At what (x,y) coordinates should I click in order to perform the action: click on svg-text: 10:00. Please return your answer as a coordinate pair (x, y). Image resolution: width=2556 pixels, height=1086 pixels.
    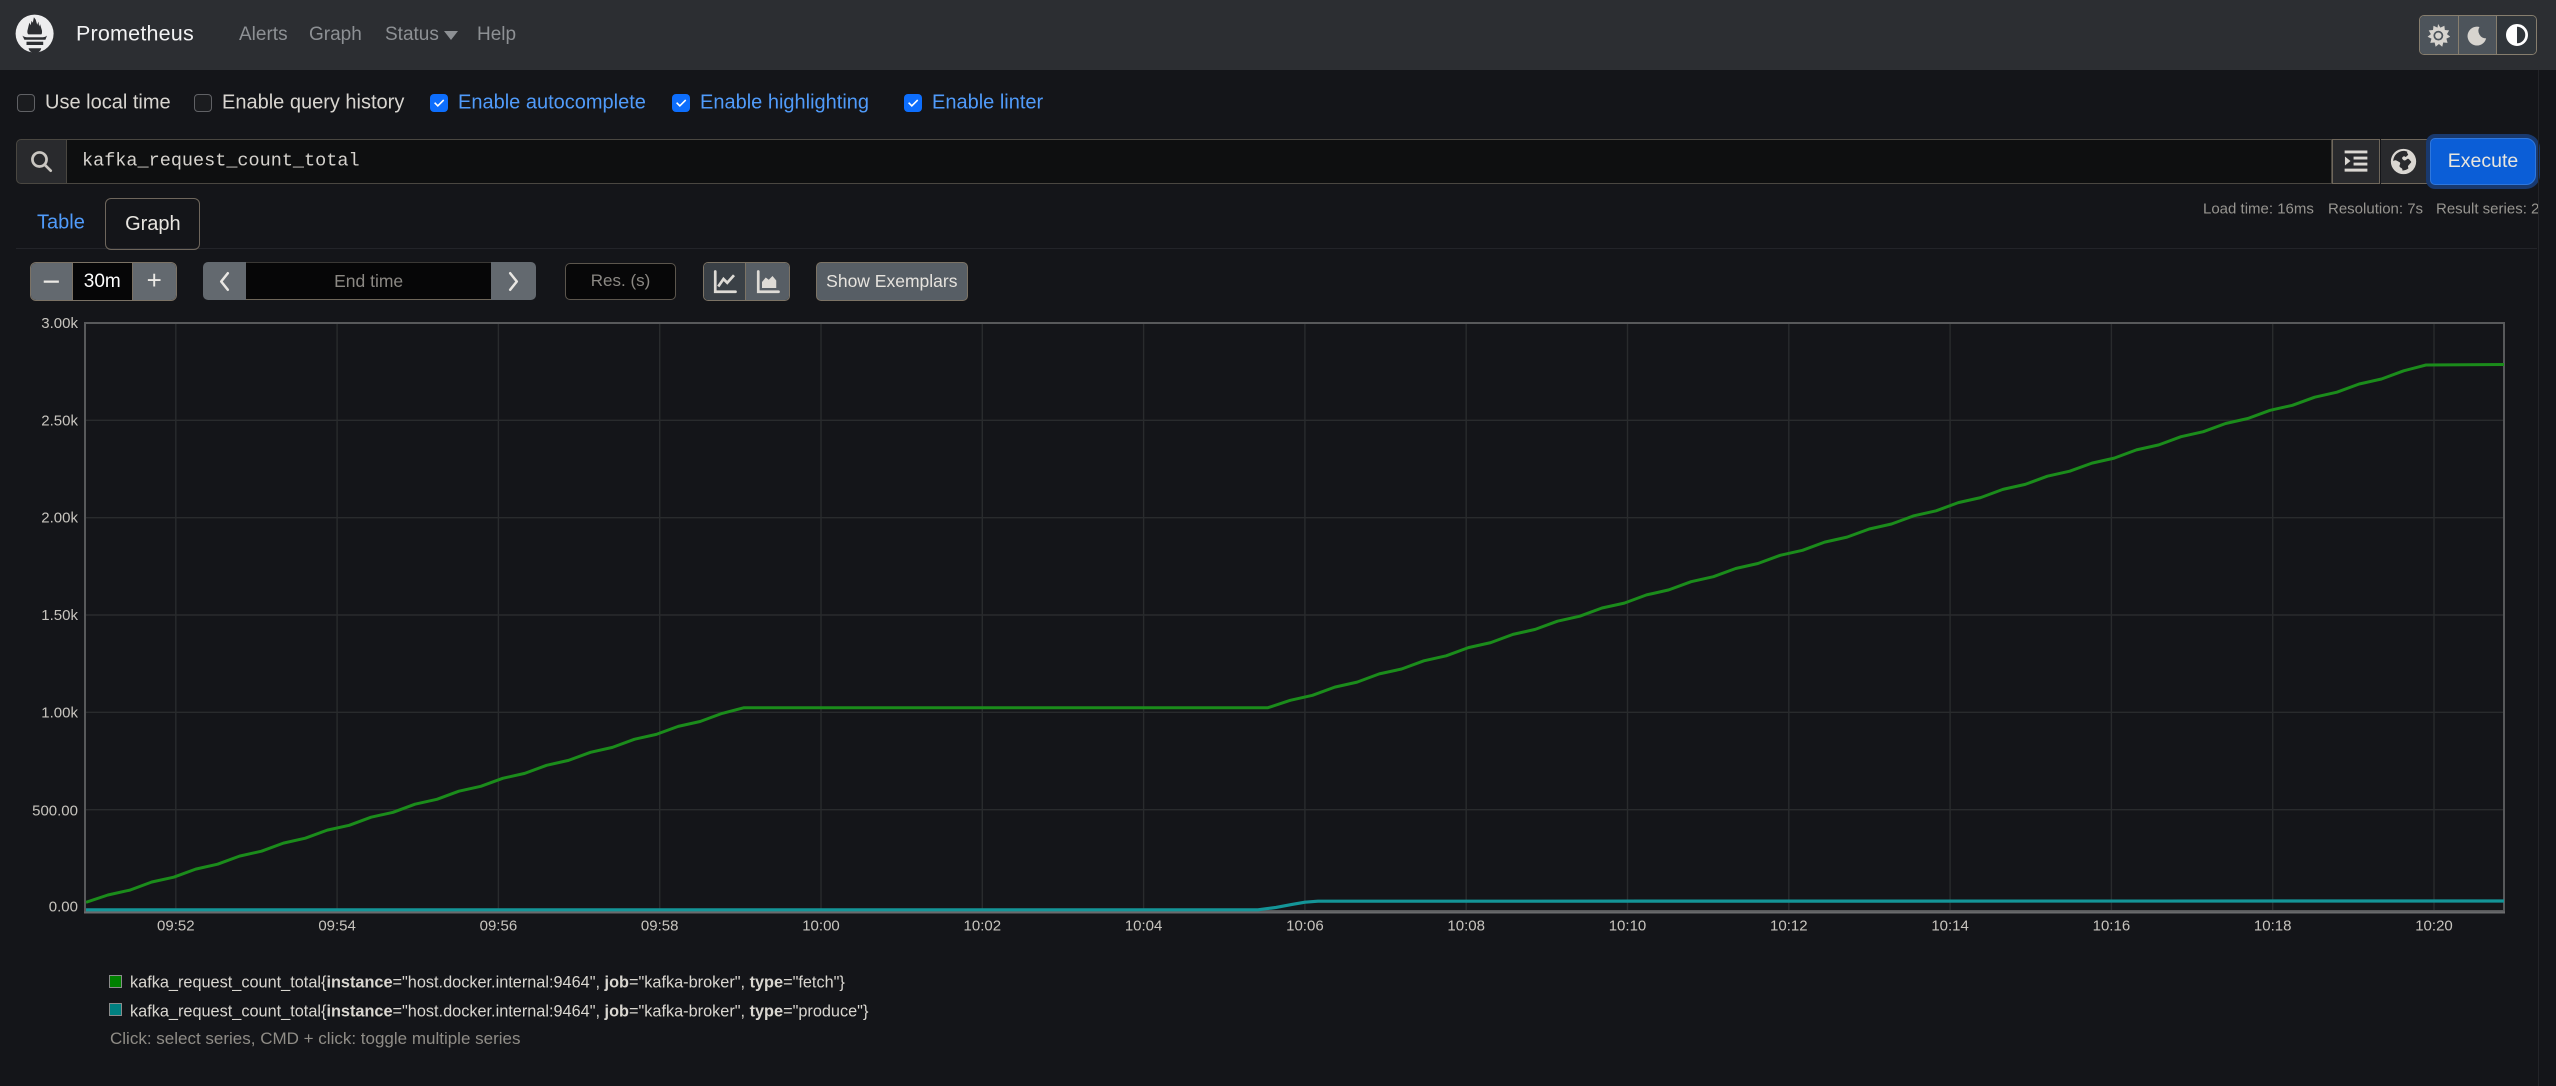
    Looking at the image, I should click on (821, 926).